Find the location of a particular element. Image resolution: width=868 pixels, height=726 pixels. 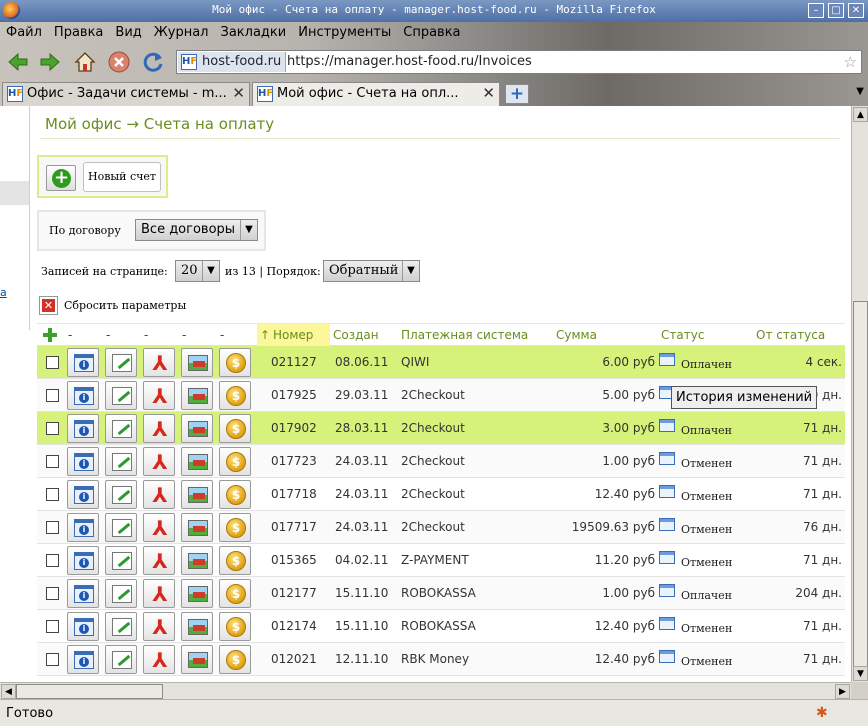

scroll-left-arrow-icon: ◀ is located at coordinates (8, 691).